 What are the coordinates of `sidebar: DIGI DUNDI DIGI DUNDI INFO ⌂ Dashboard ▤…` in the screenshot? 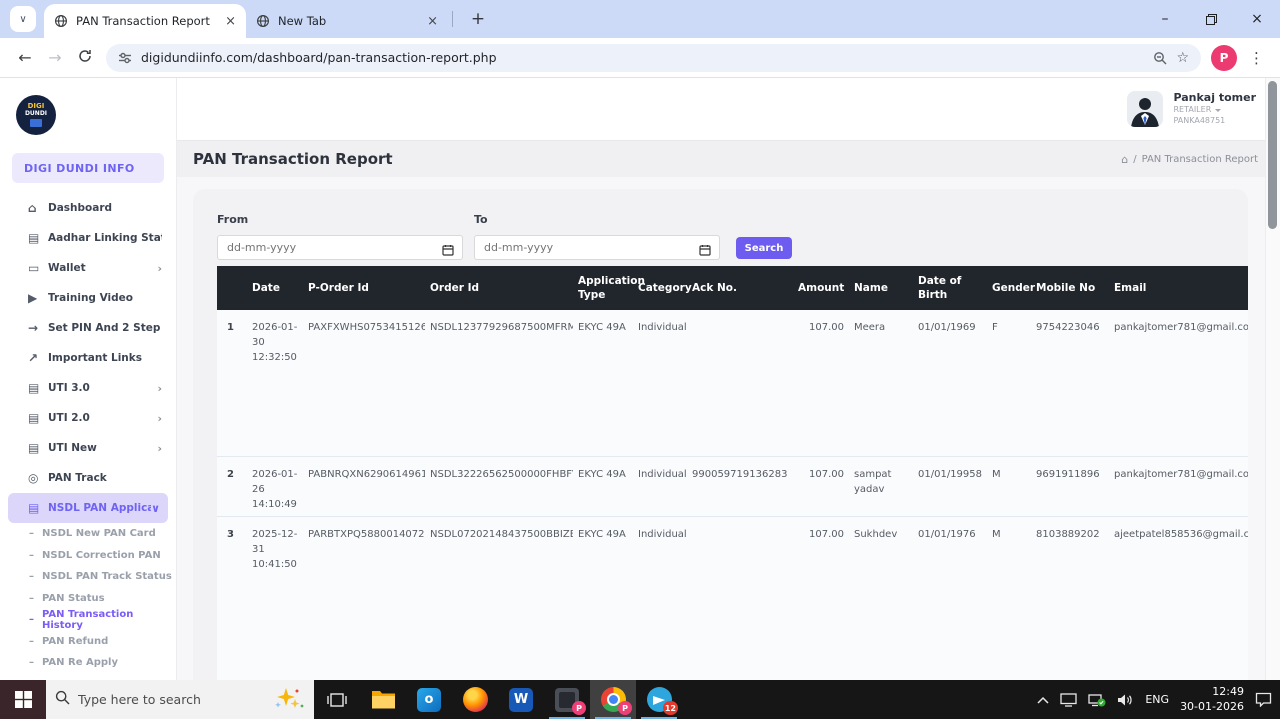 It's located at (88, 379).